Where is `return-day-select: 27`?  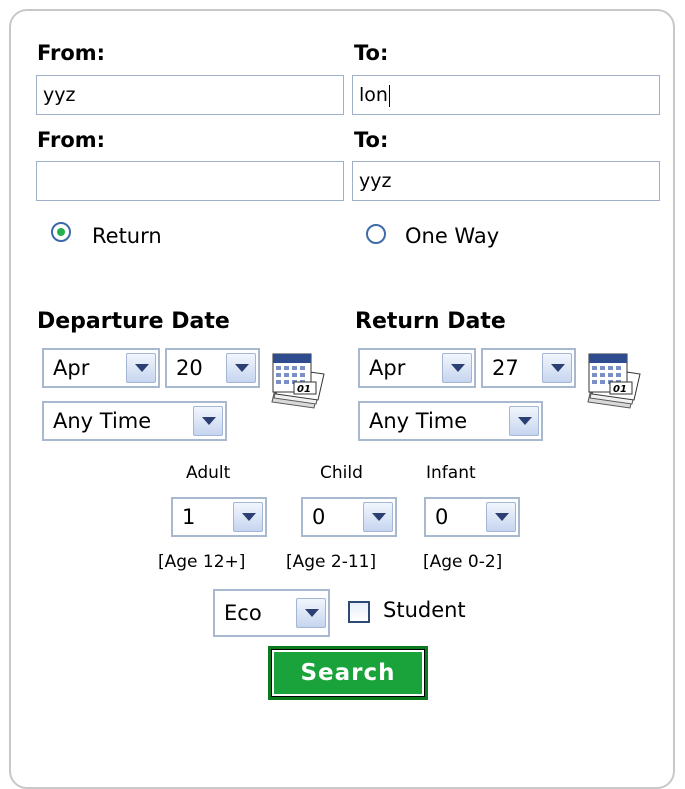
return-day-select: 27 is located at coordinates (528, 368).